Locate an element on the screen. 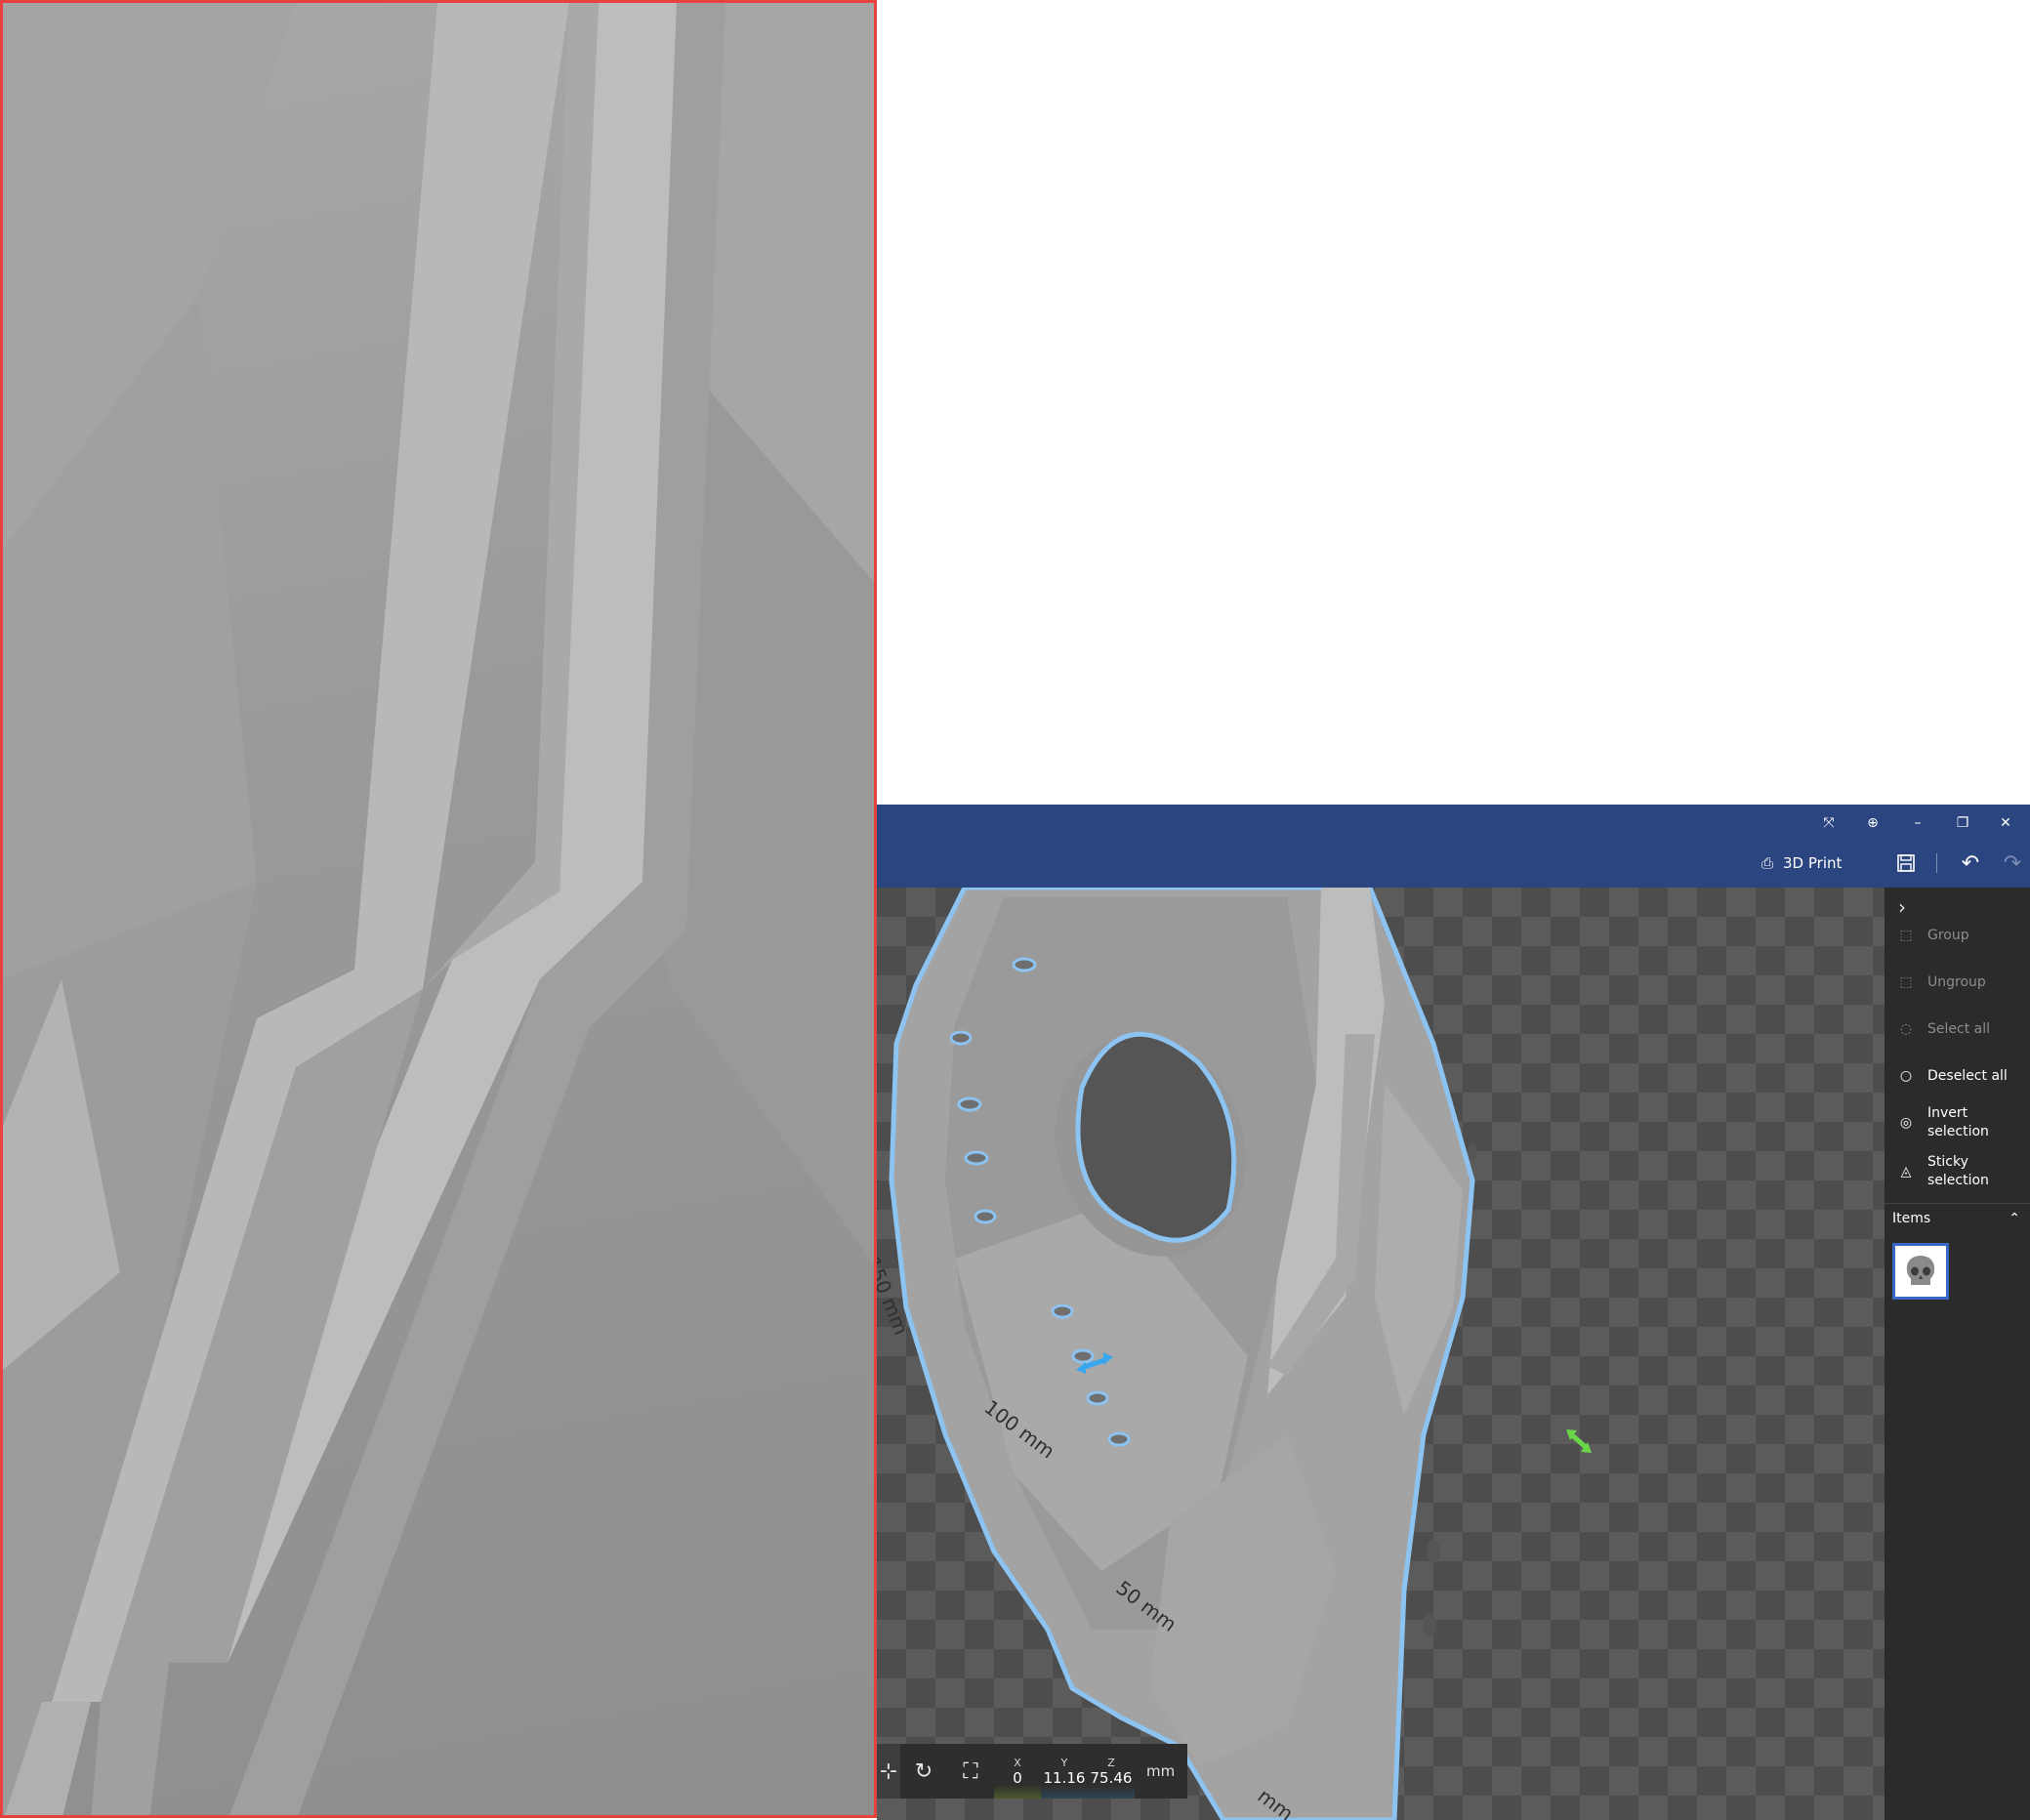 The width and height of the screenshot is (2030, 1820). item-thumbnail-skull is located at coordinates (1920, 1271).